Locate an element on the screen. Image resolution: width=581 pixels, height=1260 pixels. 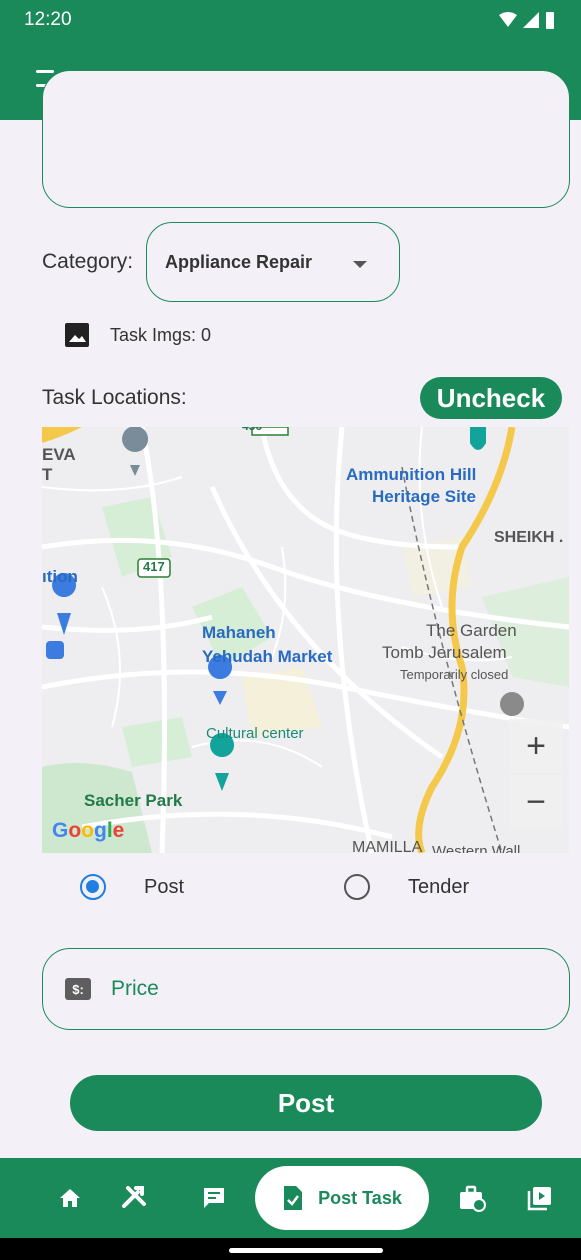
image-icon is located at coordinates (77, 335).